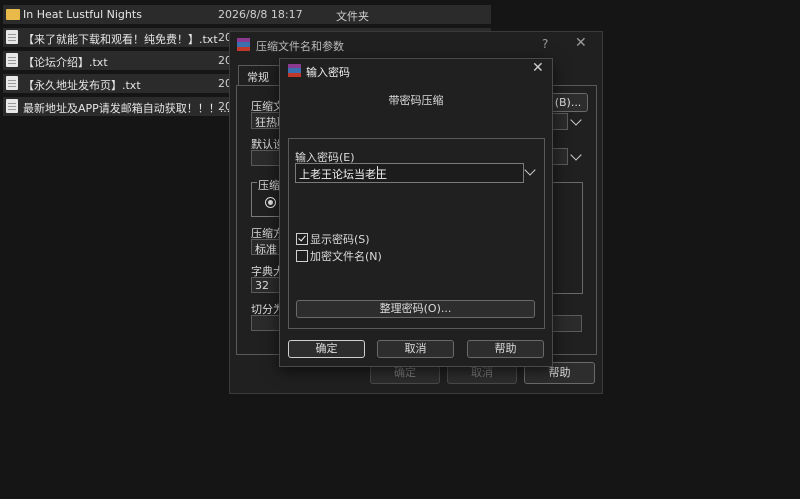 The image size is (800, 499). Describe the element at coordinates (377, 172) in the screenshot. I see `text-caret` at that location.